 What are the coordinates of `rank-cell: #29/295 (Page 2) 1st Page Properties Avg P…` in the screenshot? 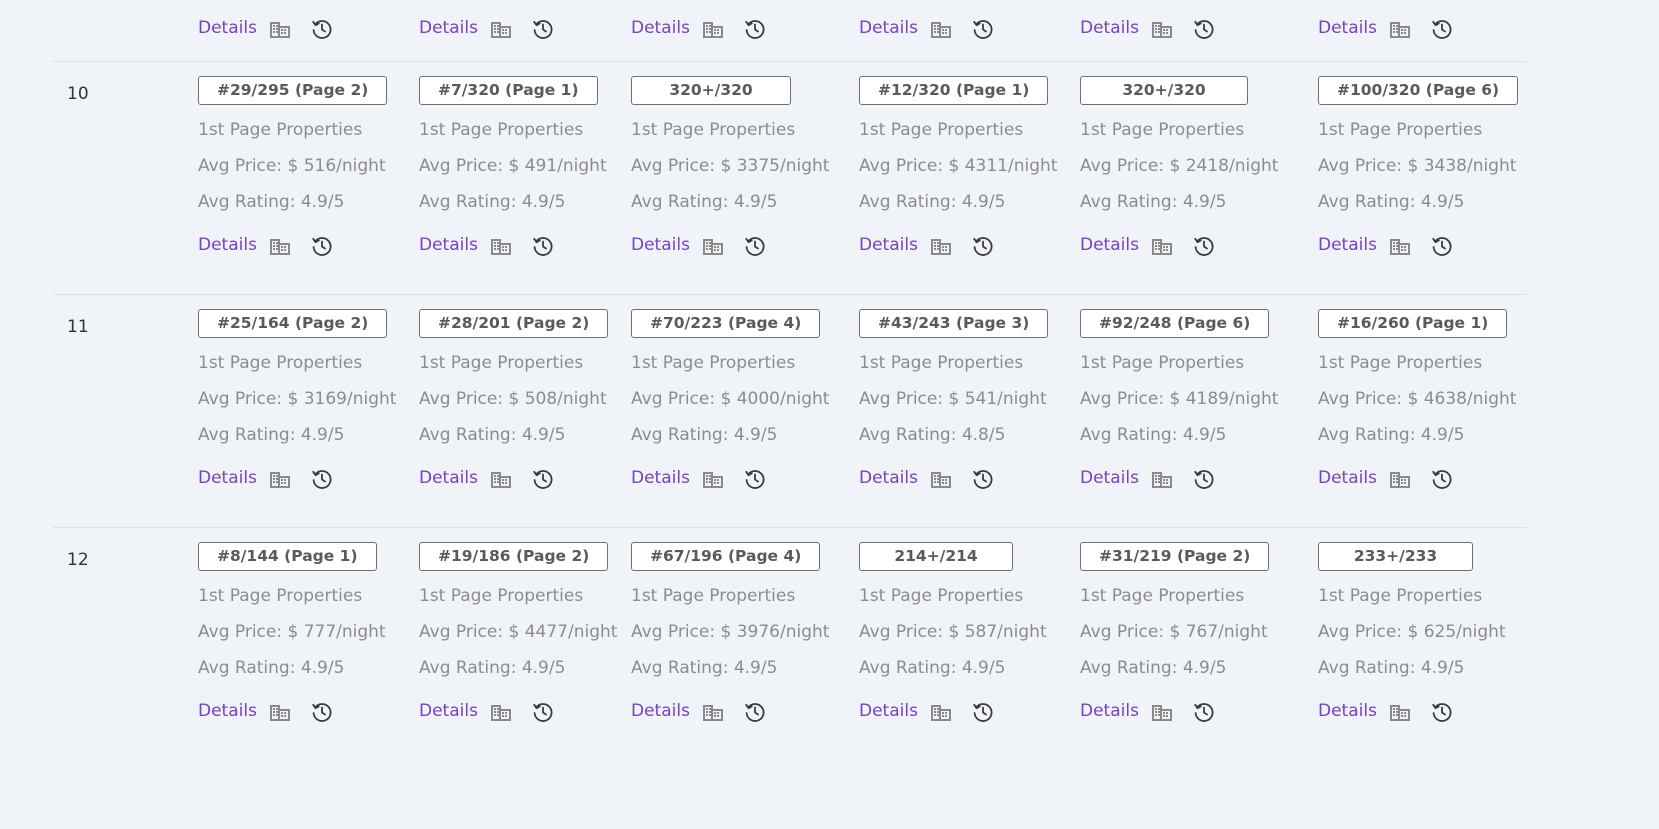 It's located at (303, 178).